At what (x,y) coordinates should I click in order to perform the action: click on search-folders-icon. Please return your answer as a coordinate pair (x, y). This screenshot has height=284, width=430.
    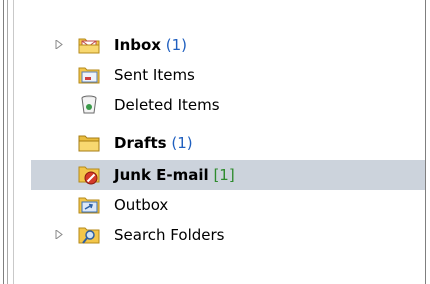
    Looking at the image, I should click on (89, 235).